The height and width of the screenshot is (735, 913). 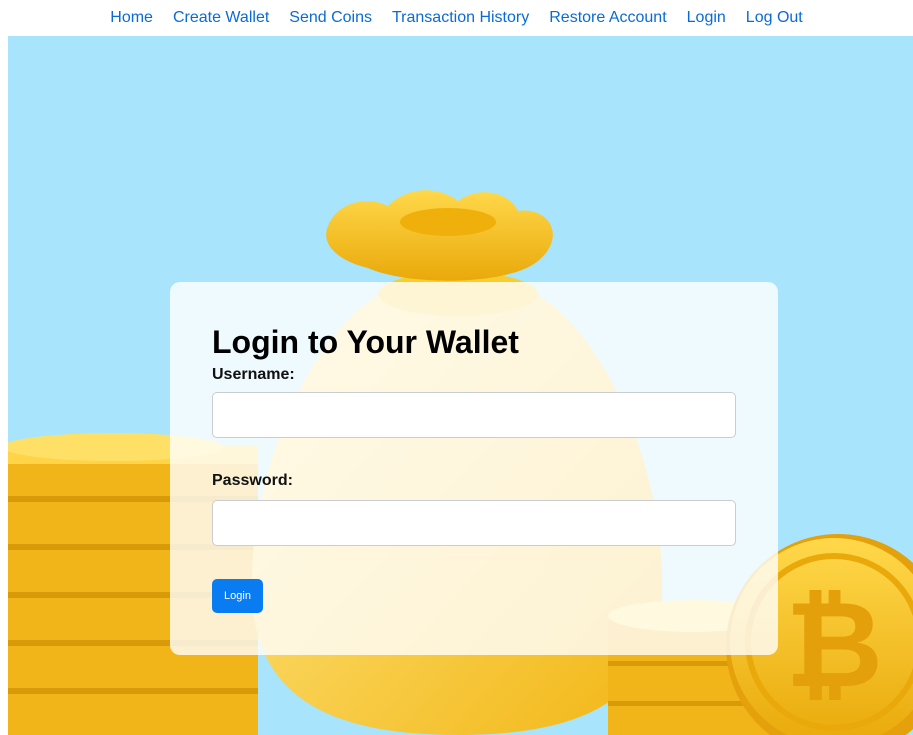 I want to click on nav-link-log-out: Log Out, so click(x=774, y=18).